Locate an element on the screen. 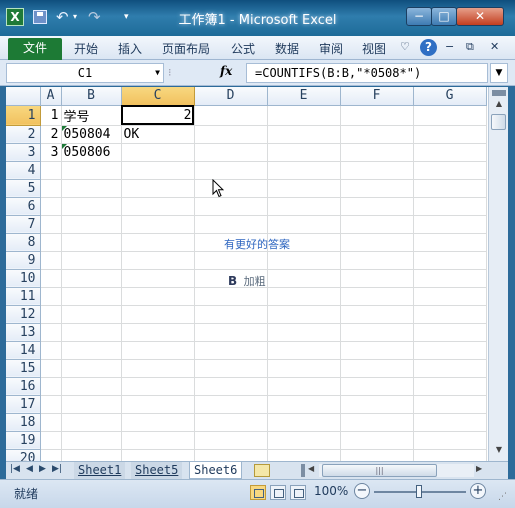 This screenshot has height=508, width=515. cell-f9 is located at coordinates (377, 260).